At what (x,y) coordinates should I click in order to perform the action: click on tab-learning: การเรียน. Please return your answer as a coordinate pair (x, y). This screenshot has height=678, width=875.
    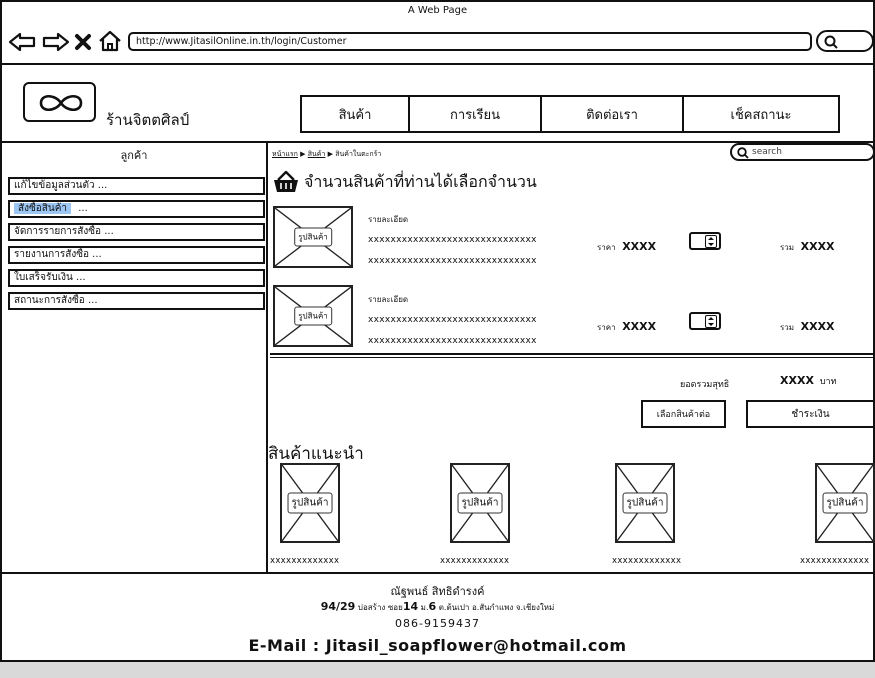
    Looking at the image, I should click on (475, 114).